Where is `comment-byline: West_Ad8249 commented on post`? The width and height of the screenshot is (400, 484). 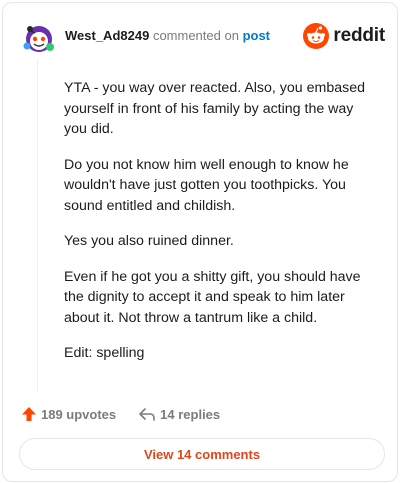 comment-byline: West_Ad8249 commented on post is located at coordinates (167, 35).